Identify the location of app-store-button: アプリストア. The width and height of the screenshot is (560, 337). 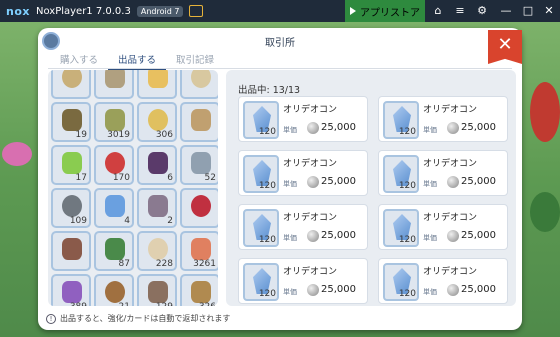
(385, 11).